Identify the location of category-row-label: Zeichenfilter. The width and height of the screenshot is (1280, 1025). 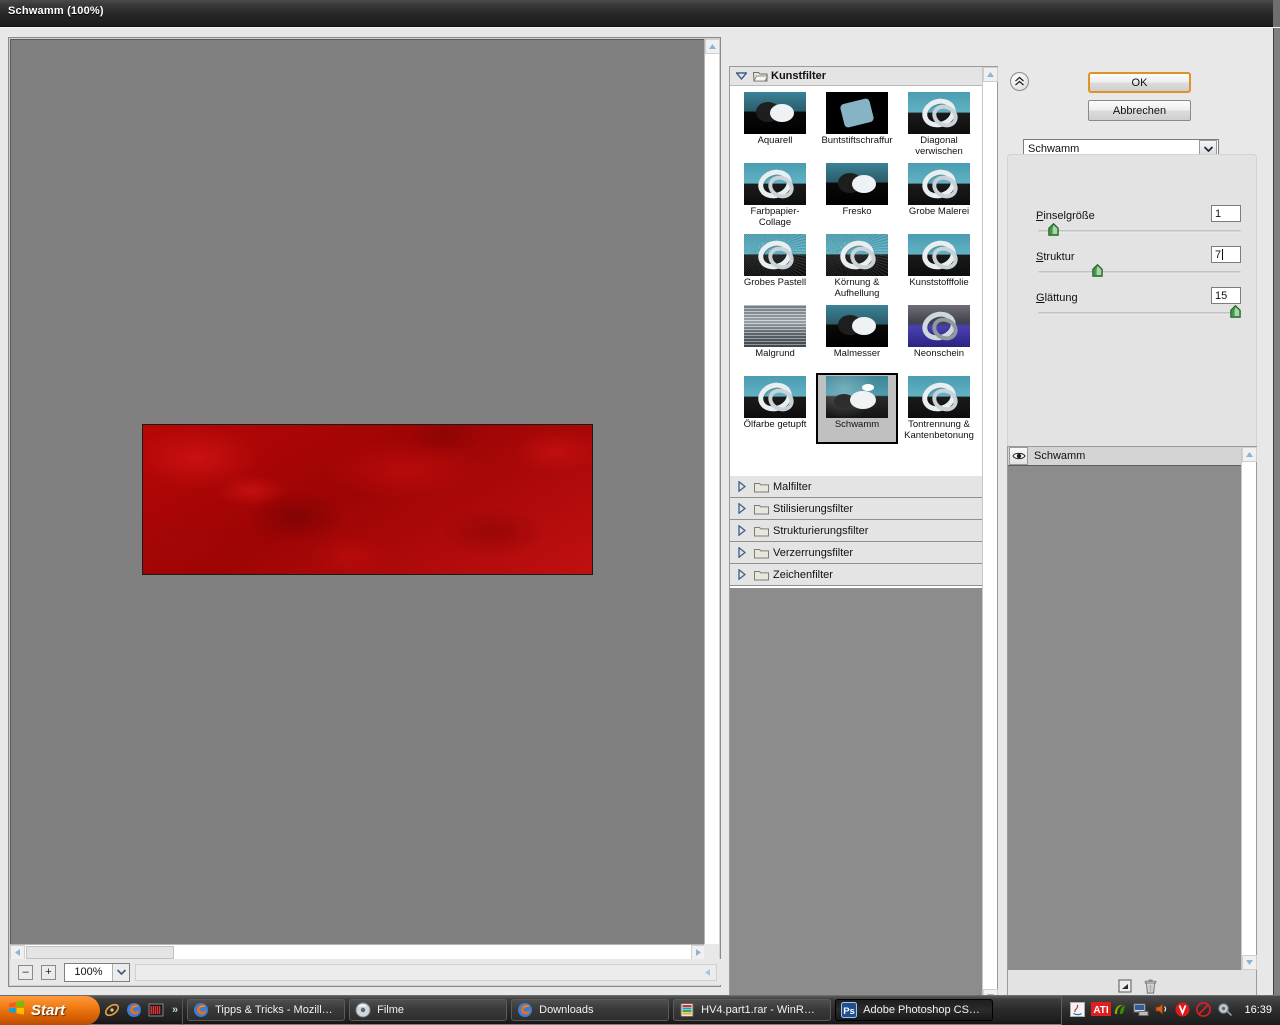
(803, 575).